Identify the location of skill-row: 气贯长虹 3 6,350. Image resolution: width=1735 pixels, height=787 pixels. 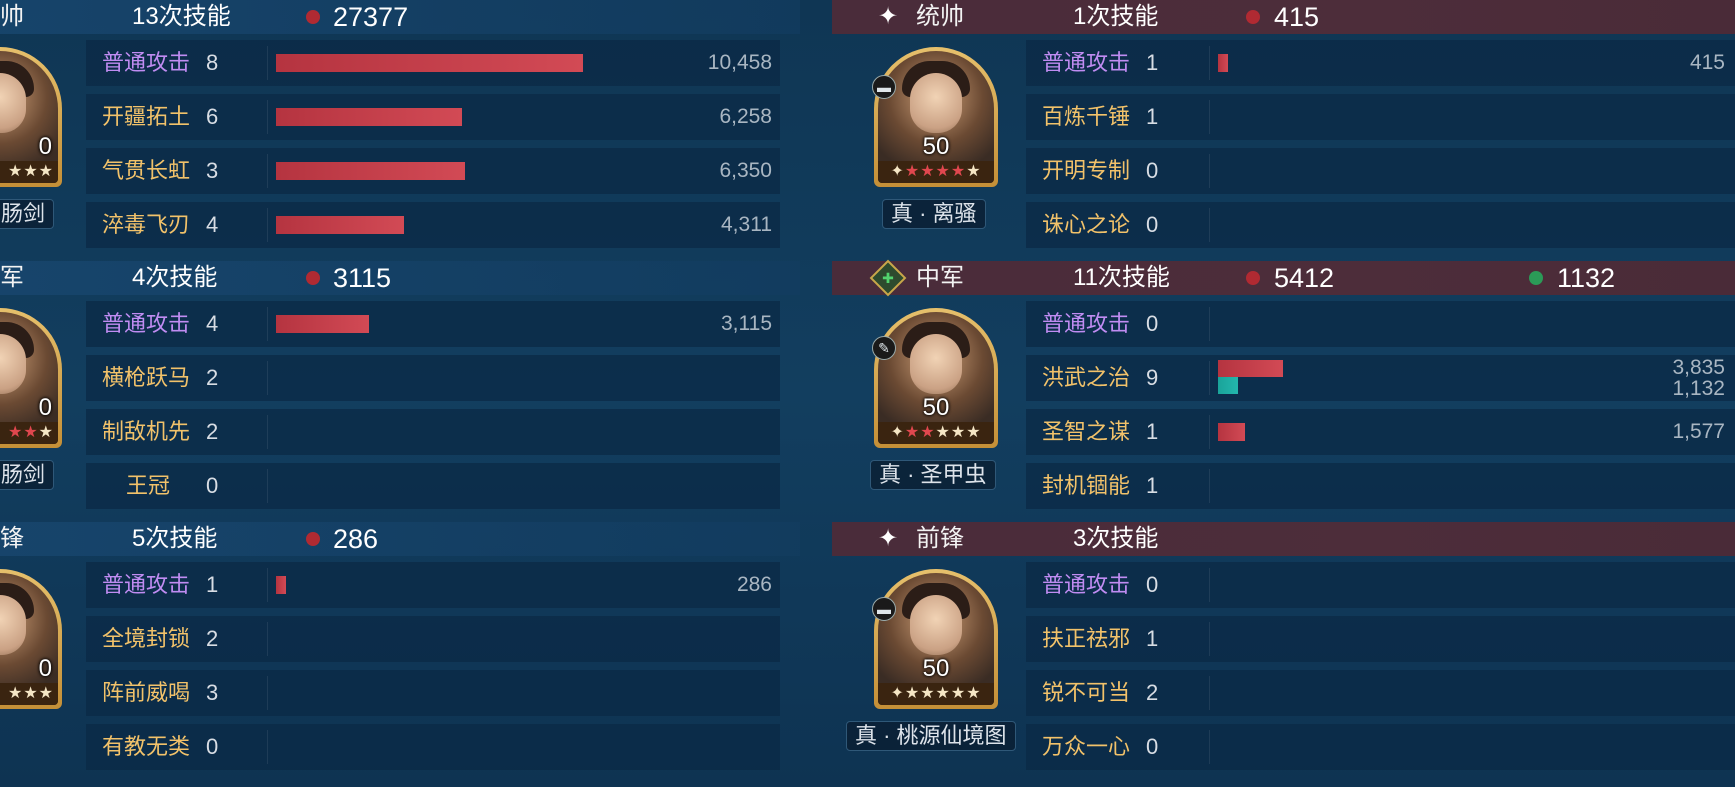
(433, 171).